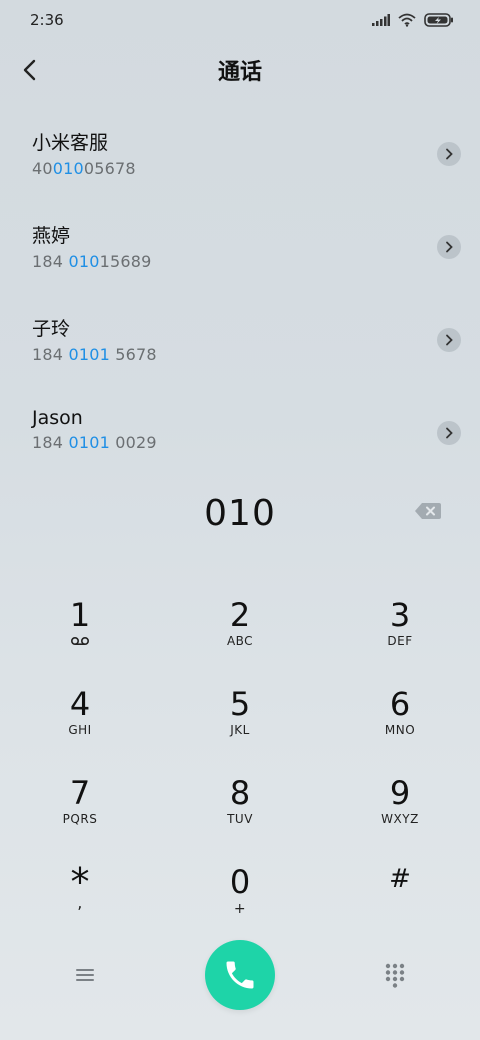 The image size is (480, 1040). I want to click on contact-name: Jason, so click(57, 418).